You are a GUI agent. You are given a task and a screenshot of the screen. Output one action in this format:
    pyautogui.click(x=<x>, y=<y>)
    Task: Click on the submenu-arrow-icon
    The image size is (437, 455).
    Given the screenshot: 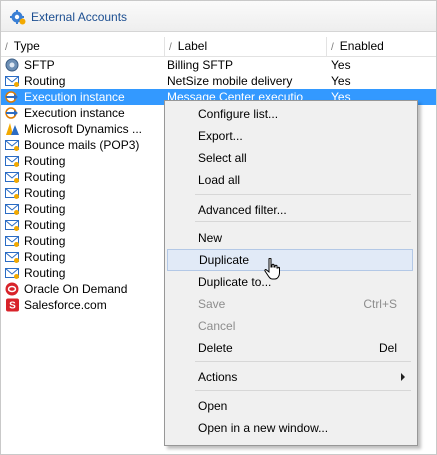 What is the action you would take?
    pyautogui.click(x=403, y=377)
    